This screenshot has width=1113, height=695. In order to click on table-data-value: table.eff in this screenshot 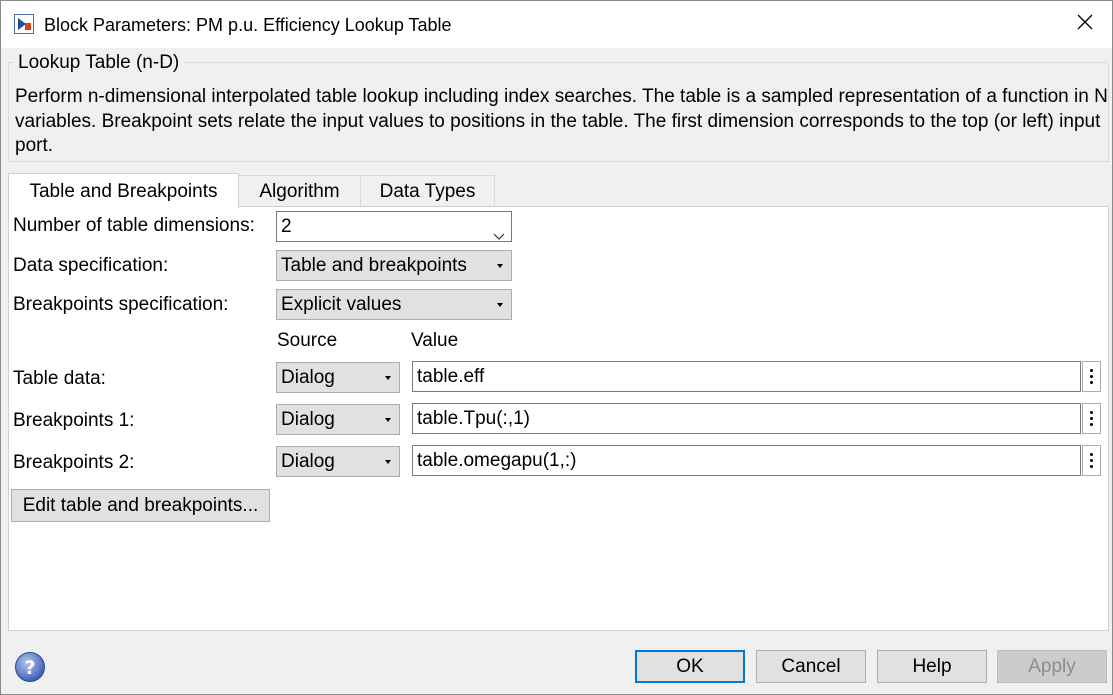, I will do `click(451, 376)`.